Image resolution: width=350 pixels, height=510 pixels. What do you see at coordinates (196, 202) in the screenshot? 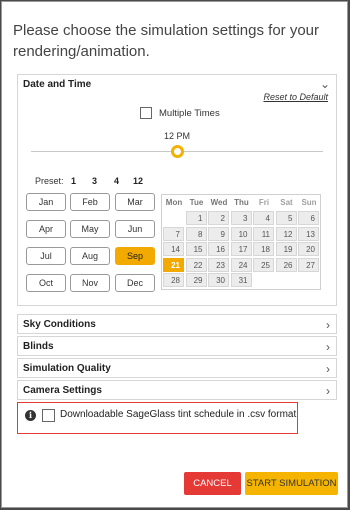
I see `weekday-header: Tue` at bounding box center [196, 202].